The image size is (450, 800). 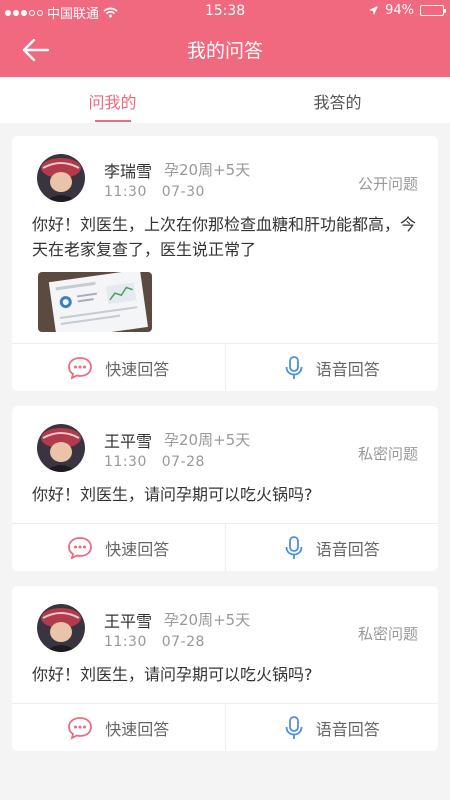 What do you see at coordinates (112, 121) in the screenshot?
I see `tab-active-indicator` at bounding box center [112, 121].